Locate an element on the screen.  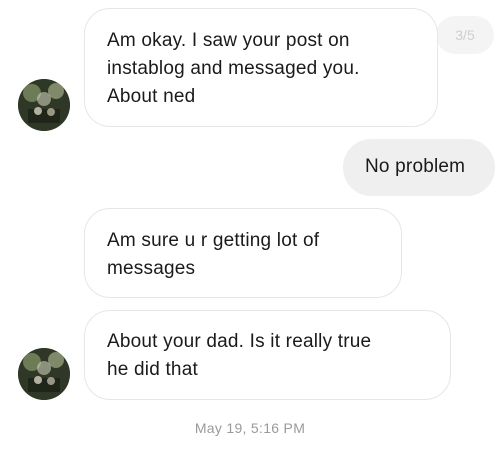
message-bubble-incoming: Am sure u r getting lot of messages is located at coordinates (243, 253).